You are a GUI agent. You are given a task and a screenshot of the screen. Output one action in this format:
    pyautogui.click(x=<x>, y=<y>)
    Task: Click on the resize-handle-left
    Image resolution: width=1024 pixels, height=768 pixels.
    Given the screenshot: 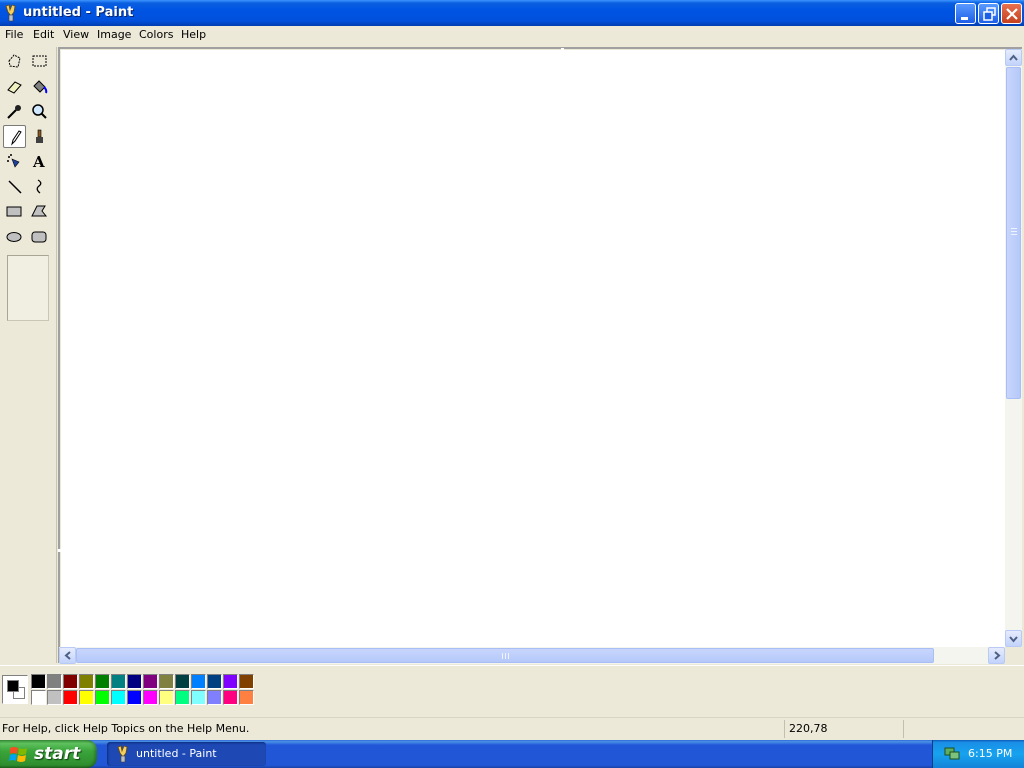 What is the action you would take?
    pyautogui.click(x=59, y=550)
    